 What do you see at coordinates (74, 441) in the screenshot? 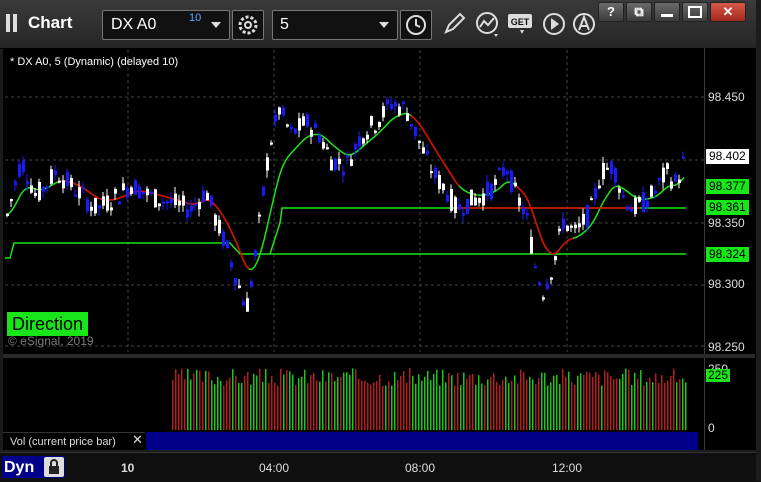
I see `volume-study-label: Vol (current price bar)` at bounding box center [74, 441].